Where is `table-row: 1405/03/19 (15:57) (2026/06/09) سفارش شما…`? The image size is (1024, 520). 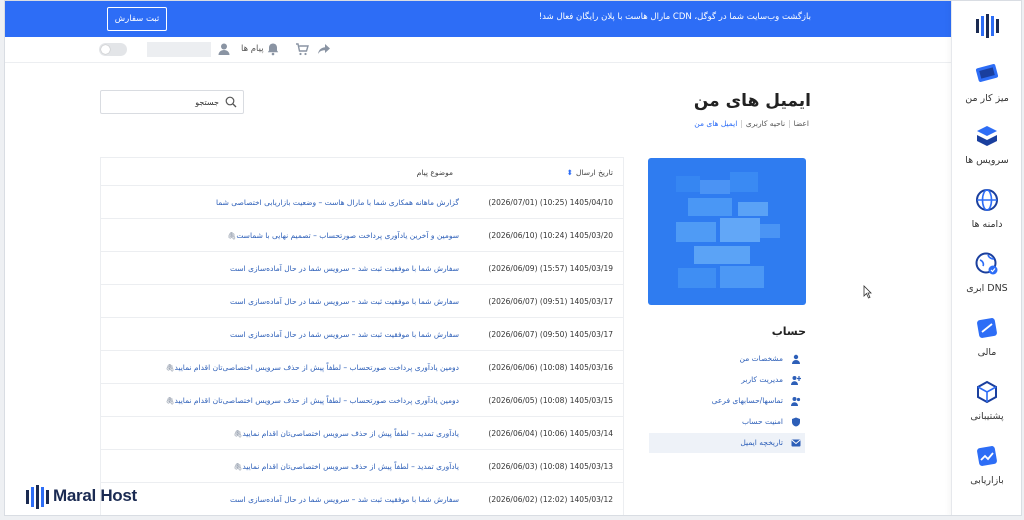
table-row: 1405/03/19 (15:57) (2026/06/09) سفارش شما… is located at coordinates (362, 268).